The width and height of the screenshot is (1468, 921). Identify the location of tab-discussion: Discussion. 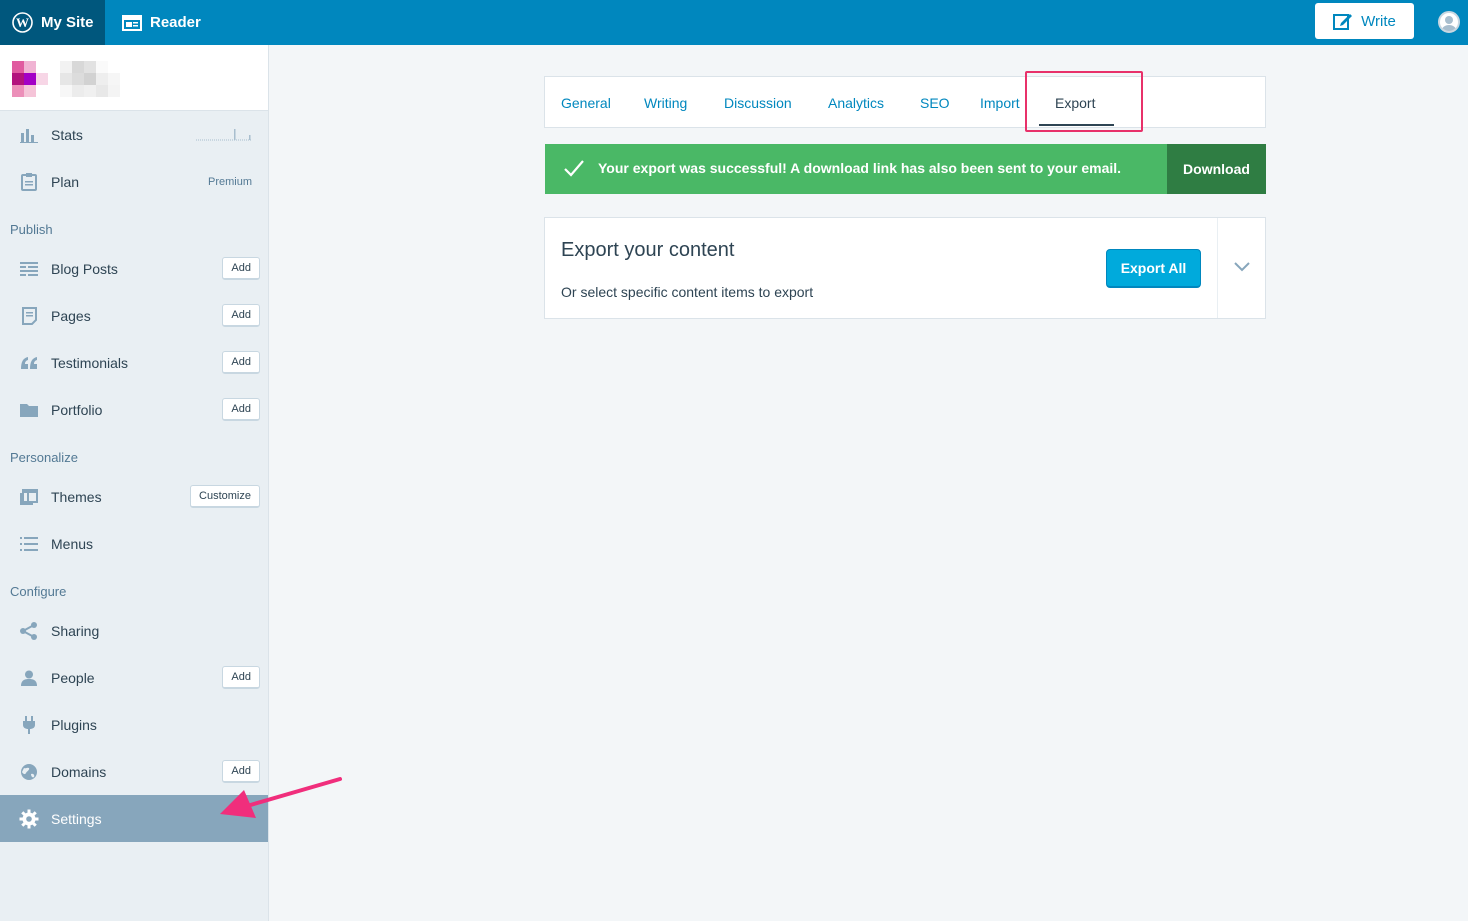
(758, 102).